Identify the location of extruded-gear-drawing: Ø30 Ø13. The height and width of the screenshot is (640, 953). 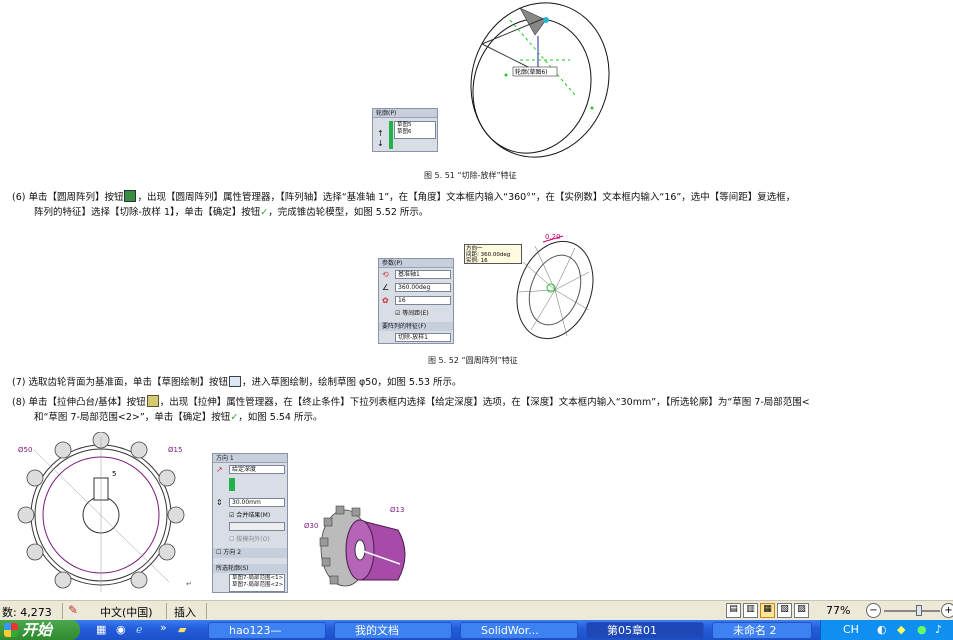
(355, 546).